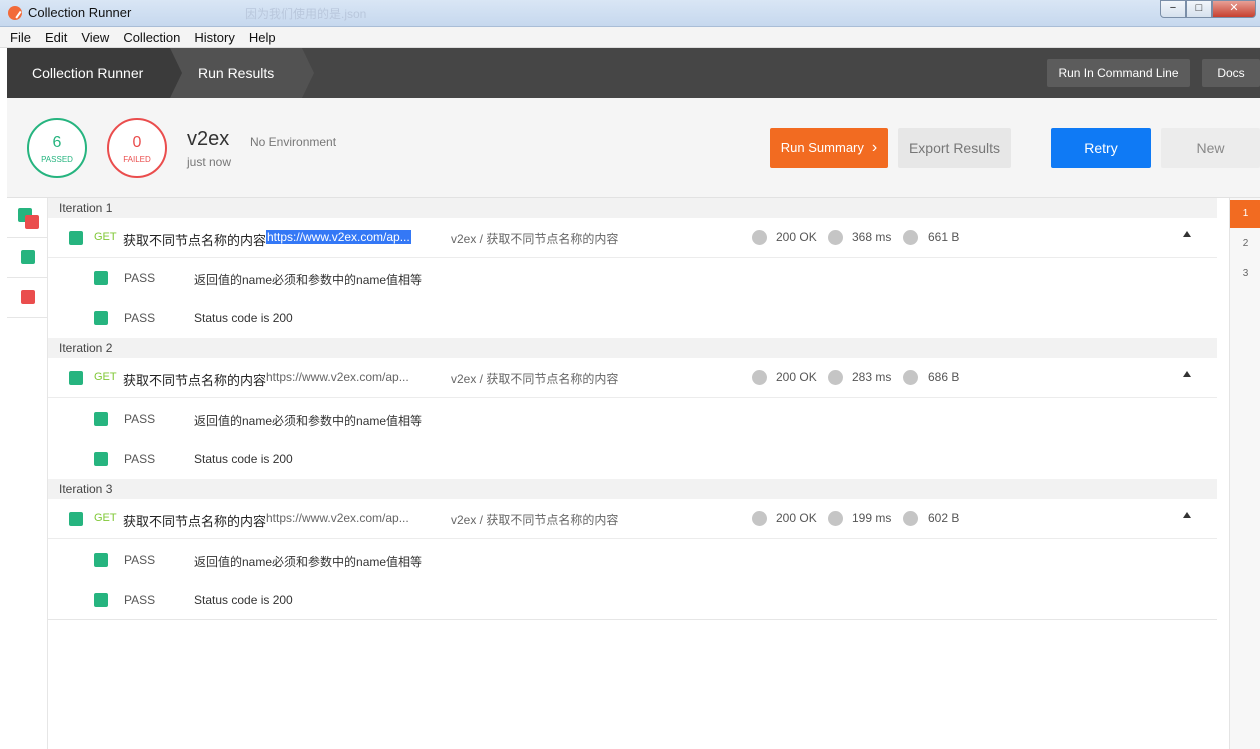  I want to click on close-window-button: ✕, so click(1234, 9).